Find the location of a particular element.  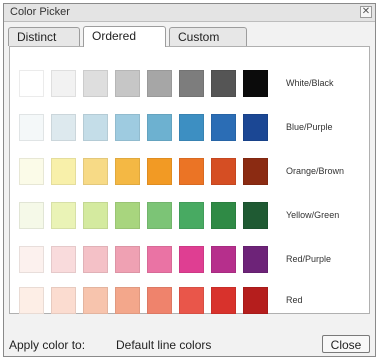

close-button-label: Close is located at coordinates (346, 345).